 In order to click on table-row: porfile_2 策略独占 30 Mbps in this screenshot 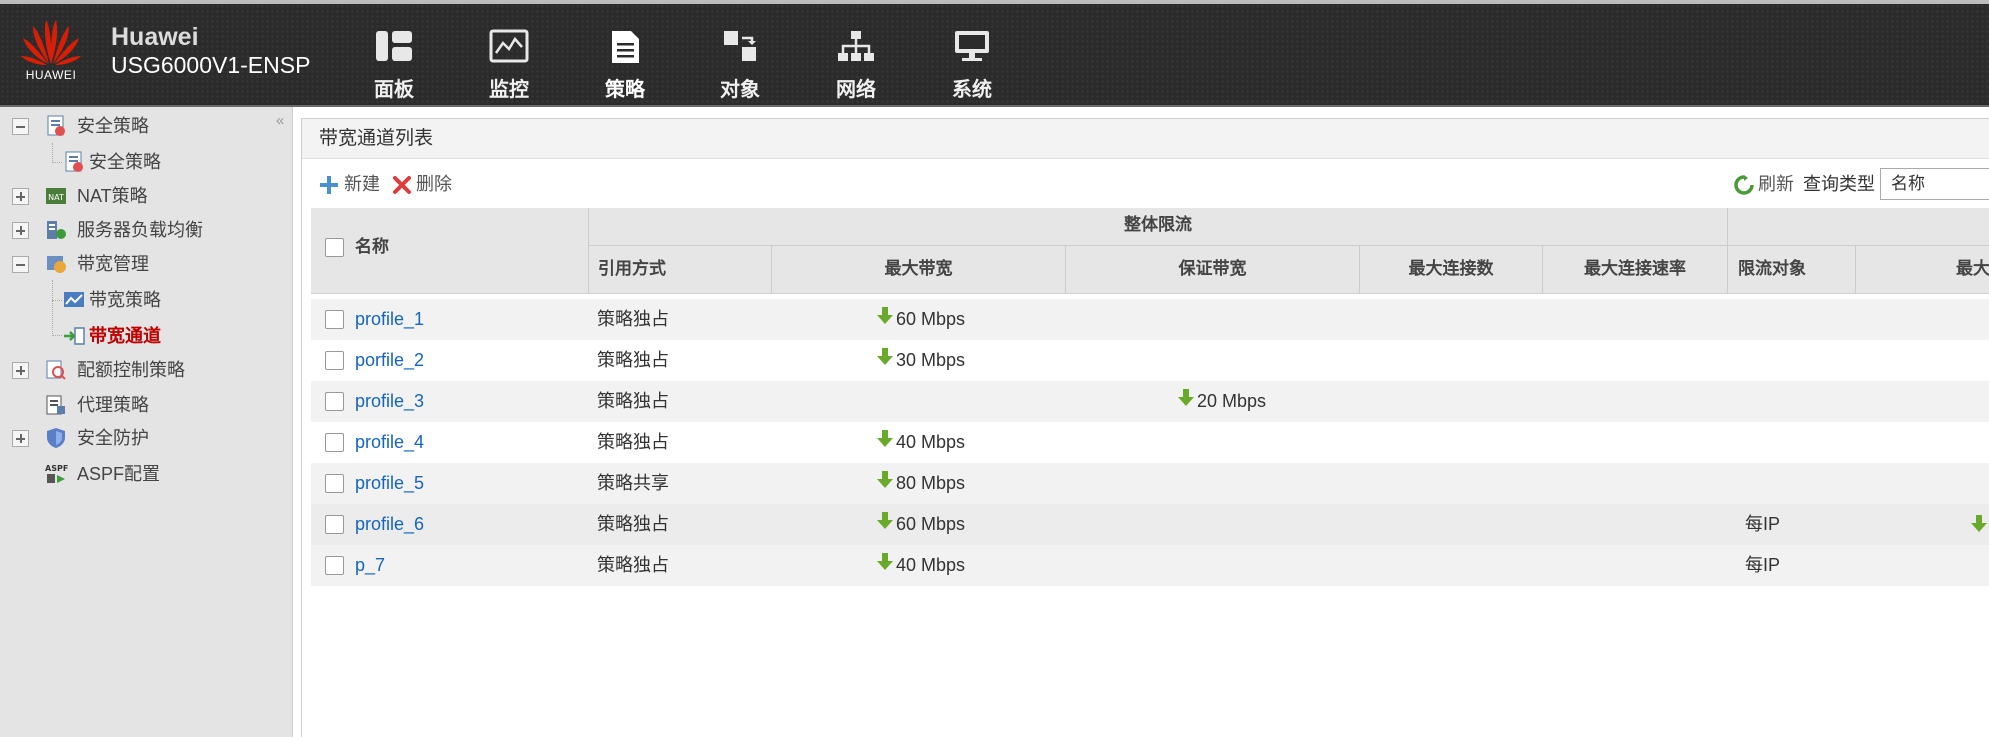, I will do `click(1150, 360)`.